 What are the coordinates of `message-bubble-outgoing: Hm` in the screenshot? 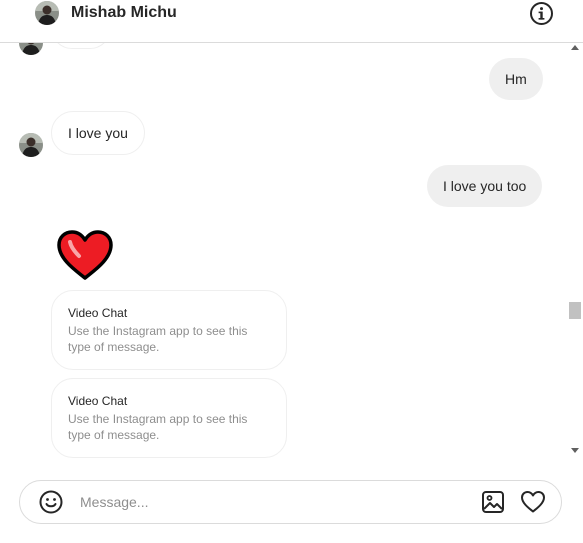 It's located at (516, 79).